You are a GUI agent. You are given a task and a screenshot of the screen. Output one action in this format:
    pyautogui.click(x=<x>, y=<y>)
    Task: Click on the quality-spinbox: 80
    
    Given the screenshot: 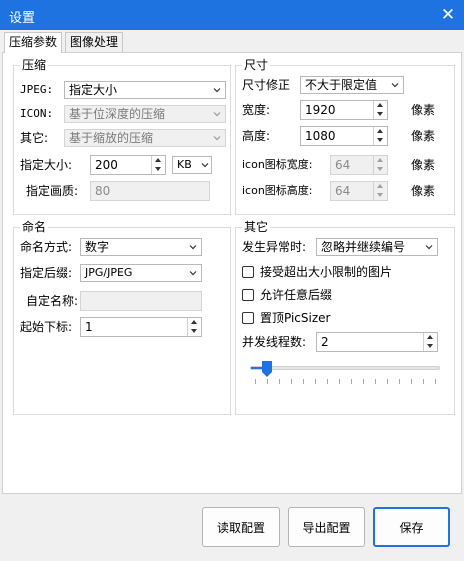 What is the action you would take?
    pyautogui.click(x=150, y=191)
    